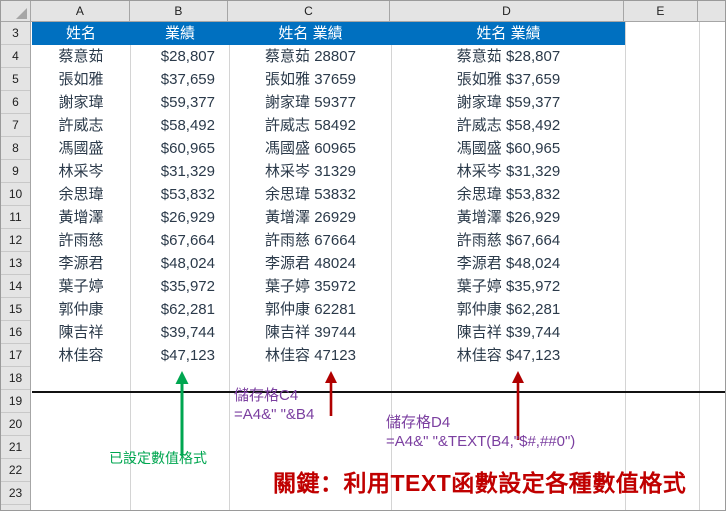  What do you see at coordinates (15, 470) in the screenshot?
I see `row-header-22: 22` at bounding box center [15, 470].